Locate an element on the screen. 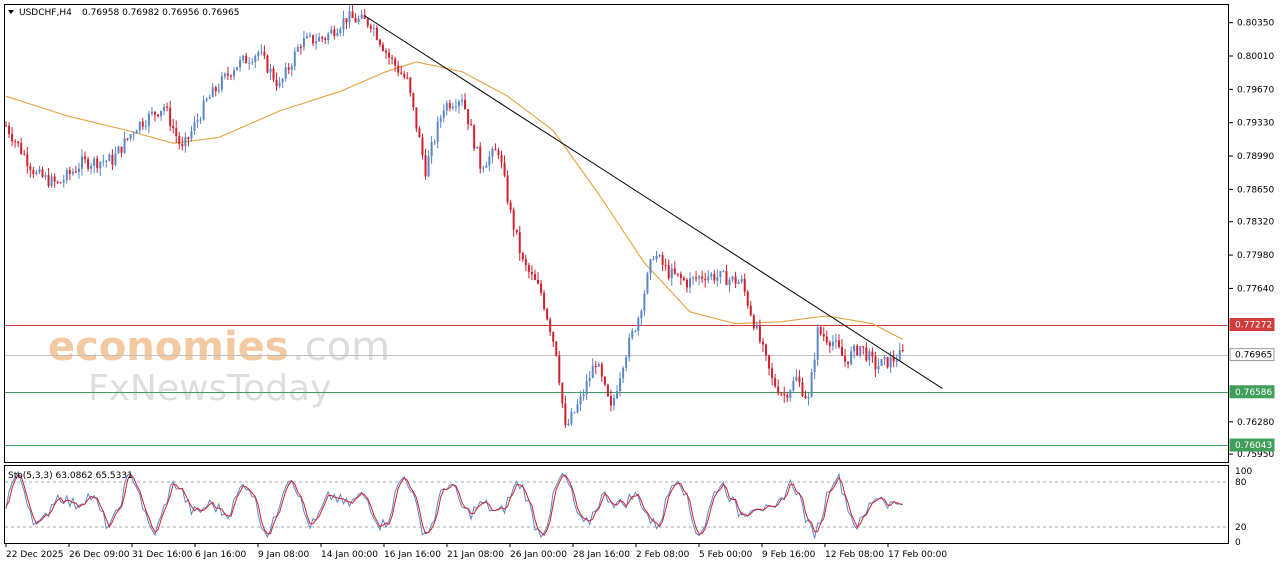 Image resolution: width=1280 pixels, height=567 pixels. dropdown-triangle-icon is located at coordinates (11, 12).